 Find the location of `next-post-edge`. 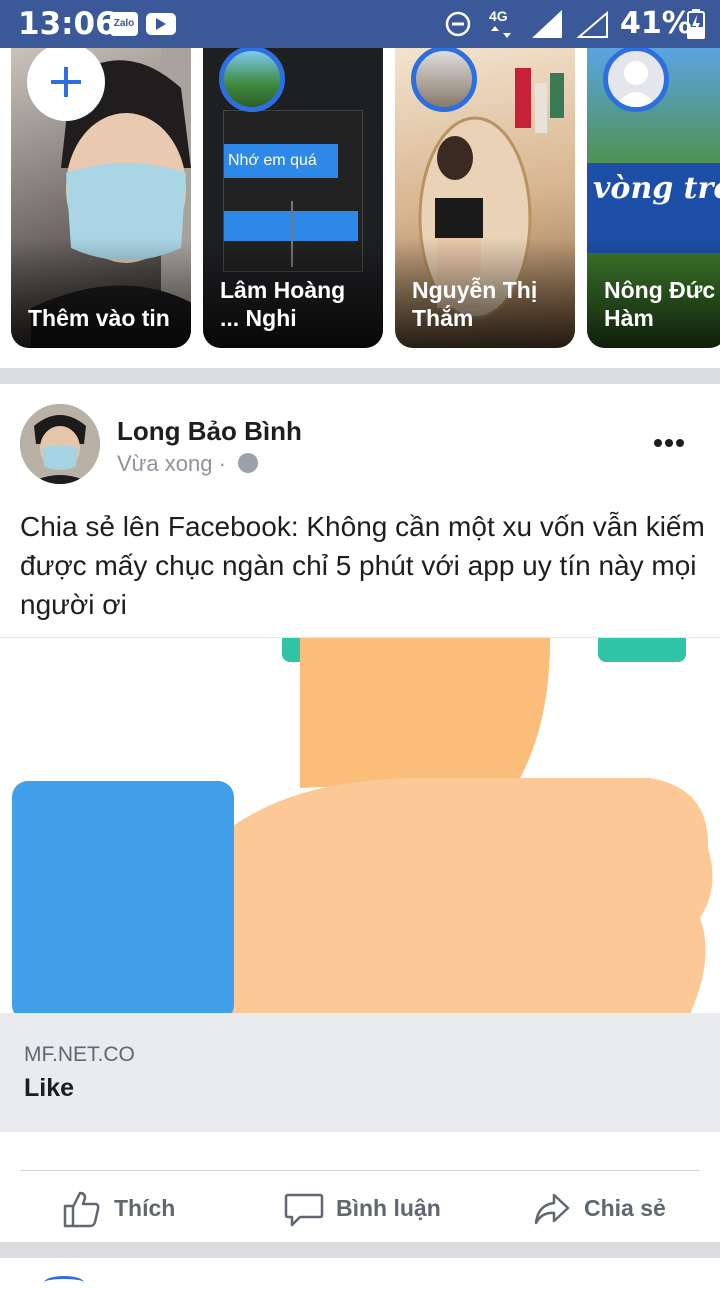

next-post-edge is located at coordinates (360, 1269).